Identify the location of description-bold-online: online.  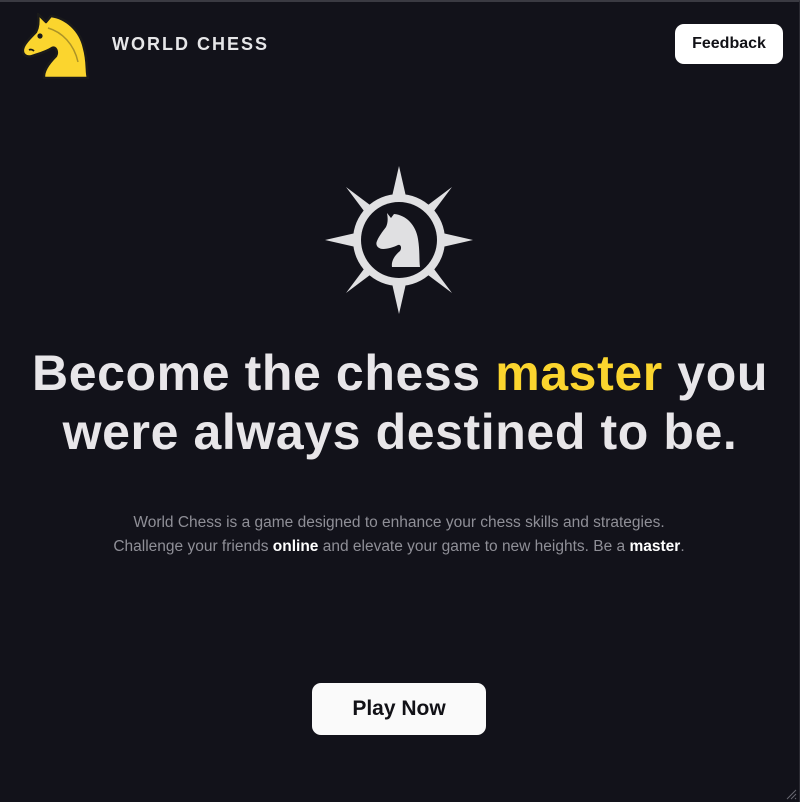
(295, 546).